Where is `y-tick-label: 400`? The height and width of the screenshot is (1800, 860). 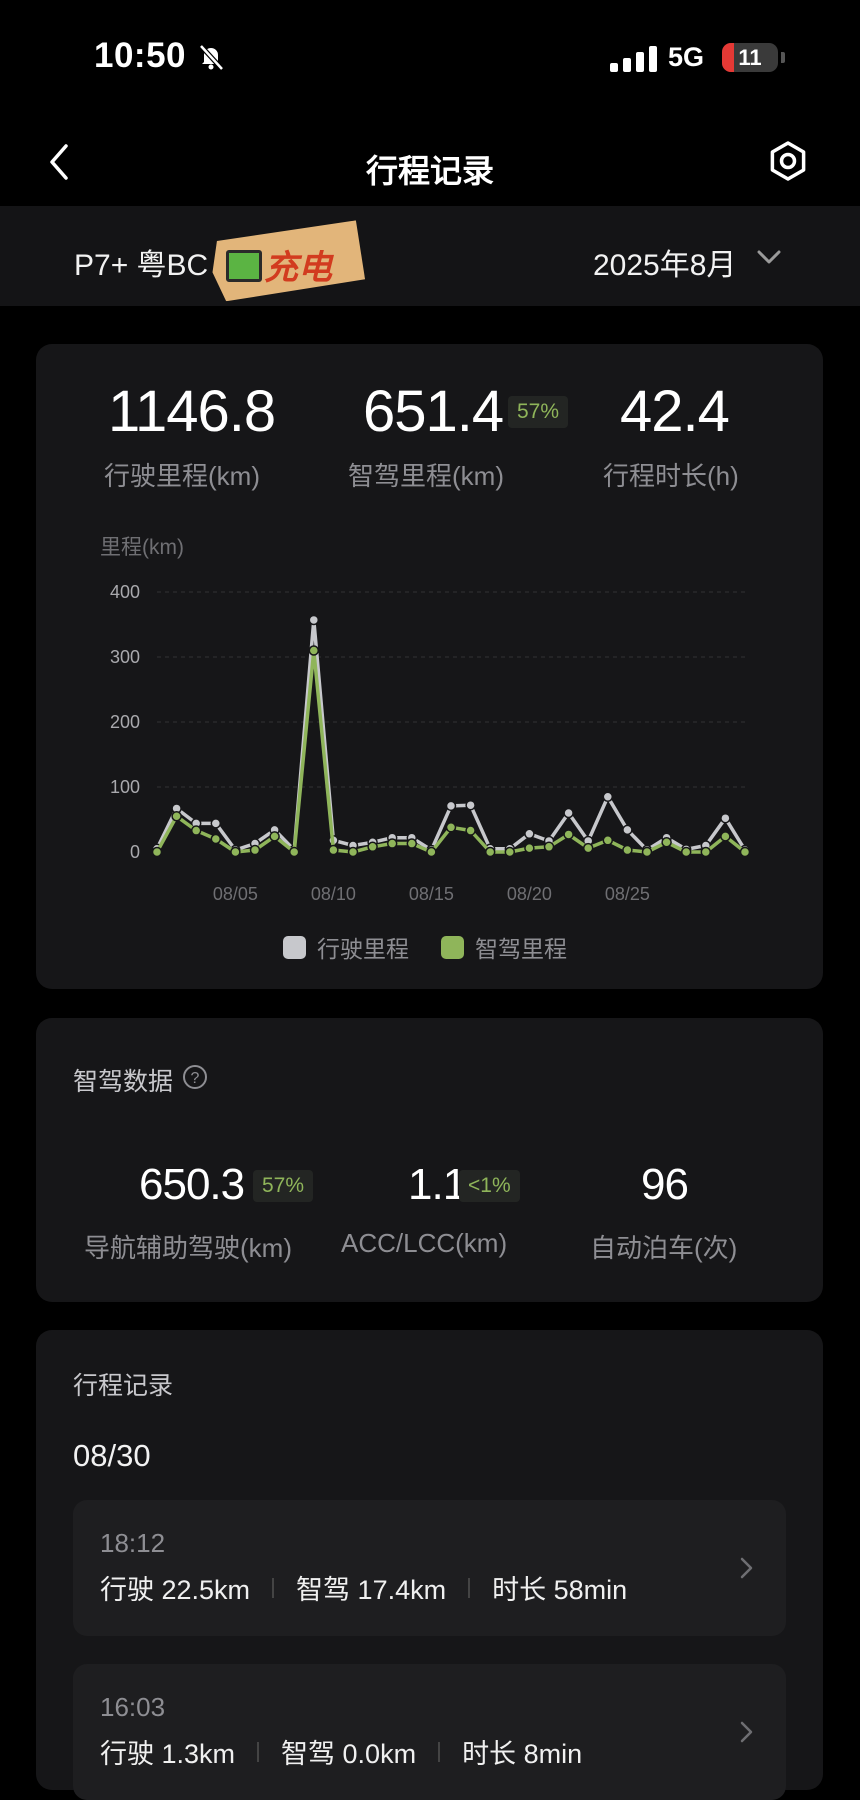 y-tick-label: 400 is located at coordinates (125, 592).